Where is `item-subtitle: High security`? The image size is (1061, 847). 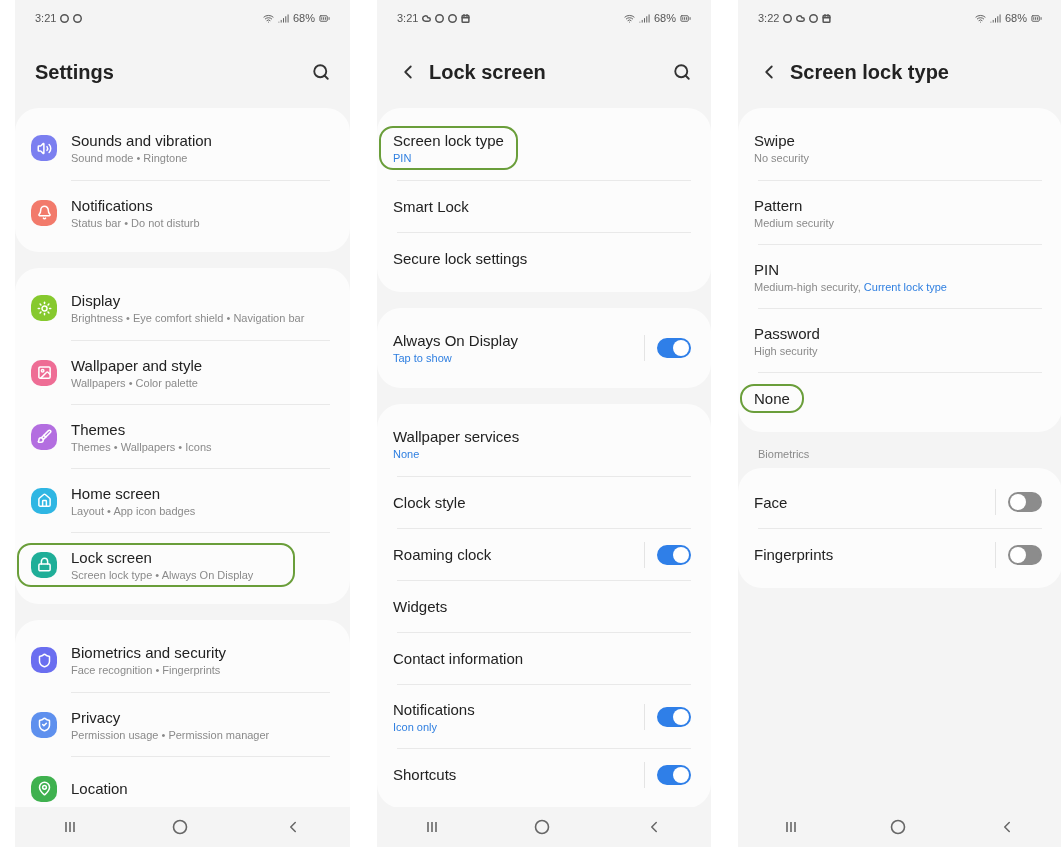 item-subtitle: High security is located at coordinates (786, 350).